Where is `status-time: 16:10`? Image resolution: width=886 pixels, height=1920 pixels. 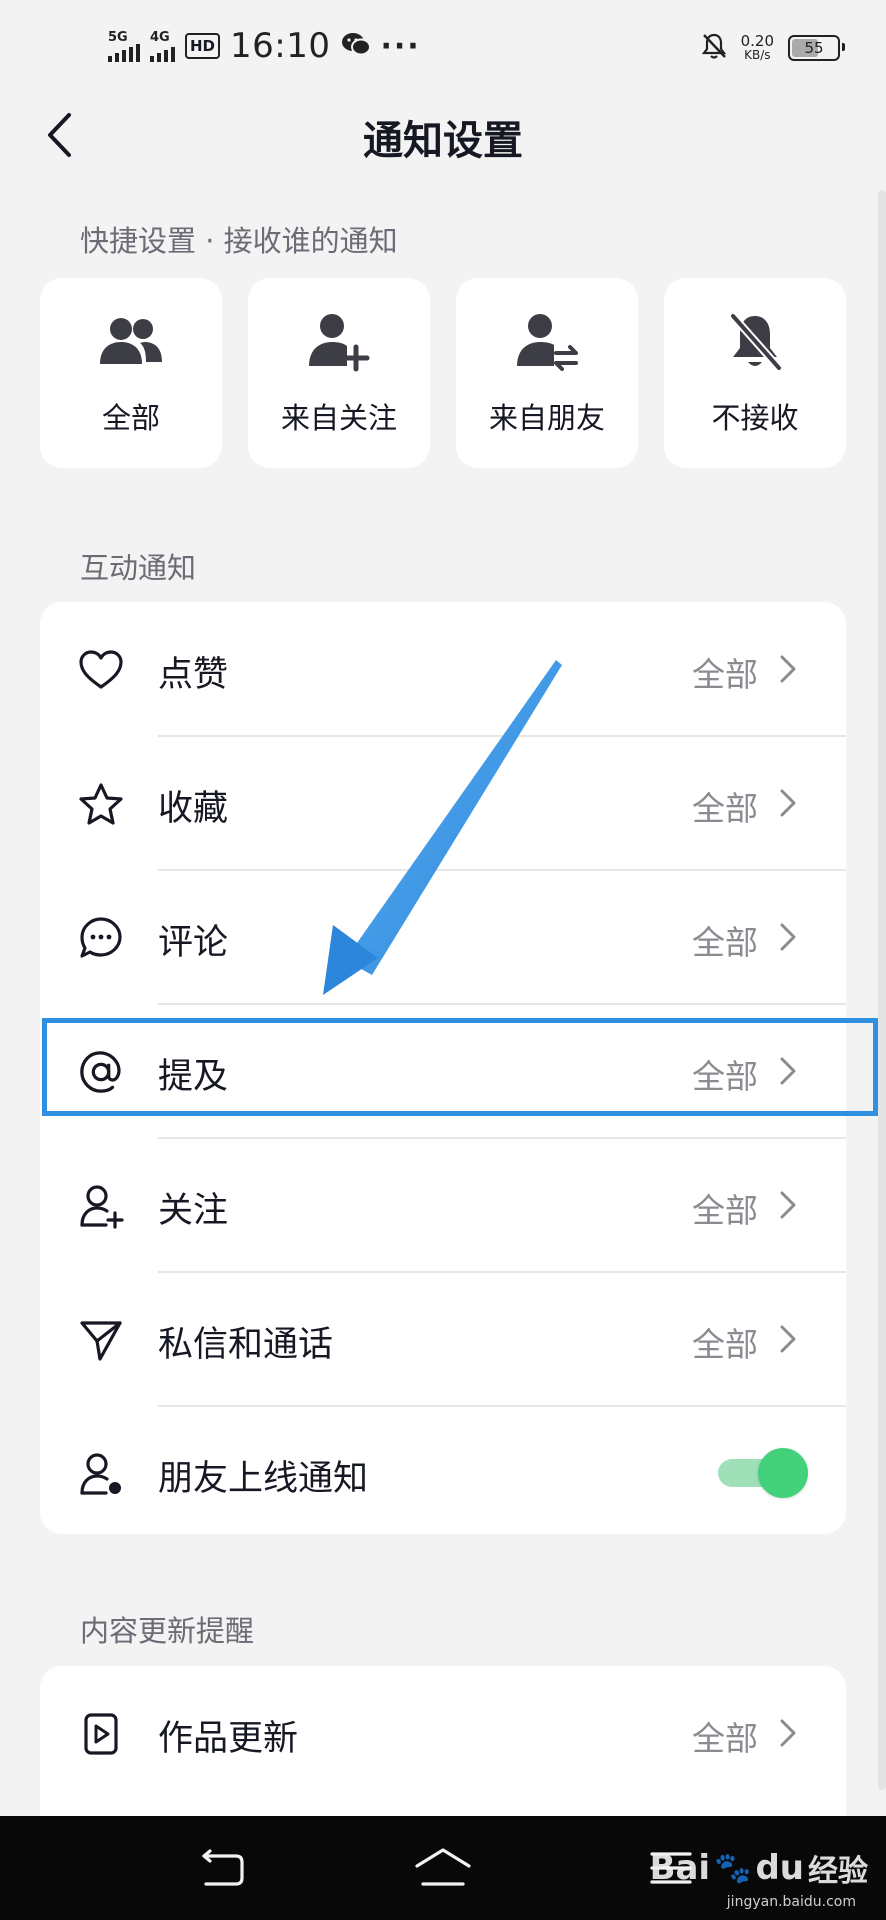 status-time: 16:10 is located at coordinates (280, 46).